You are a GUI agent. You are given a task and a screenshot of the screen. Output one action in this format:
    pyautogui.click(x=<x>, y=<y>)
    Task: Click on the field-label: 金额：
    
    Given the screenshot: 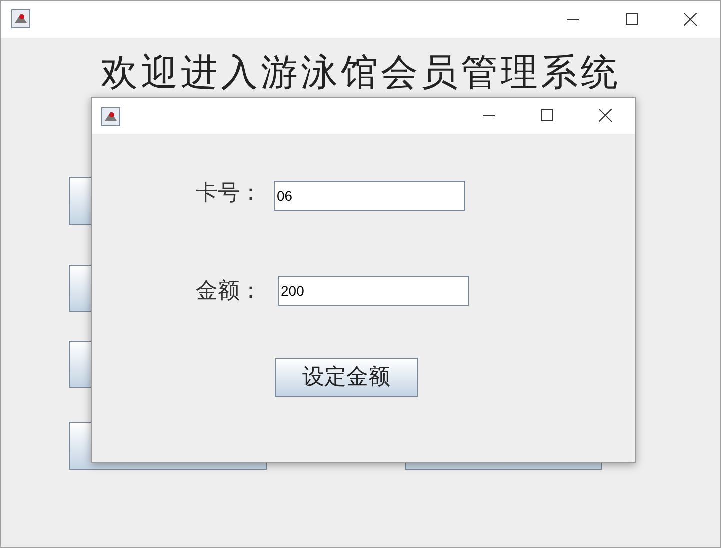 What is the action you would take?
    pyautogui.click(x=229, y=292)
    